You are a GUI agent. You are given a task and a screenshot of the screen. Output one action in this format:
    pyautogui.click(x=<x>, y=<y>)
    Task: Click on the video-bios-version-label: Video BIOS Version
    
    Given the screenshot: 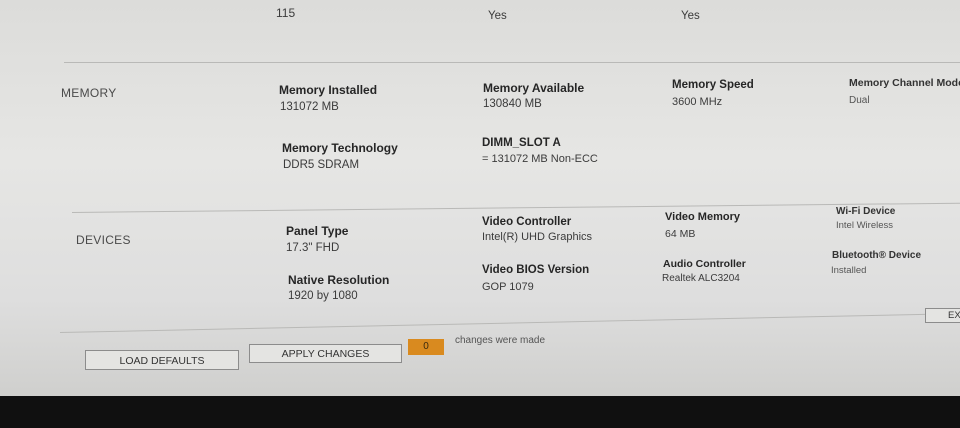 What is the action you would take?
    pyautogui.click(x=536, y=270)
    